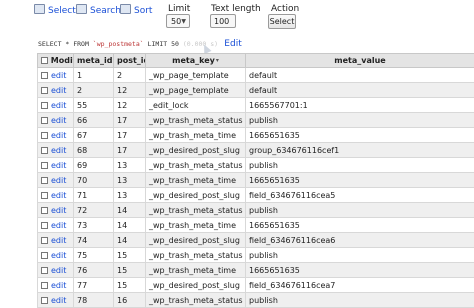 This screenshot has width=474, height=308. What do you see at coordinates (94, 150) in the screenshot?
I see `meta-id-cell: 68` at bounding box center [94, 150].